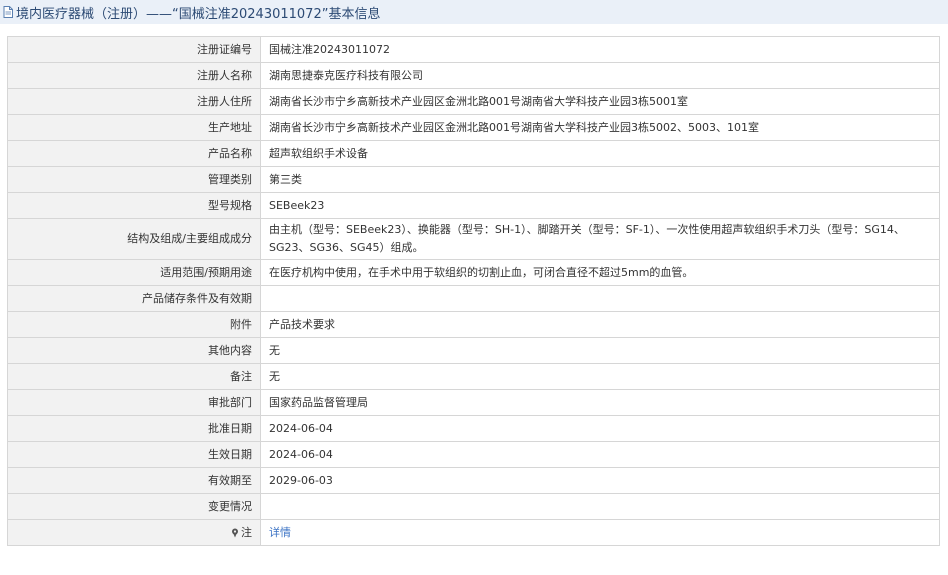  What do you see at coordinates (134, 272) in the screenshot?
I see `row-label: 适用范围/预期用途` at bounding box center [134, 272].